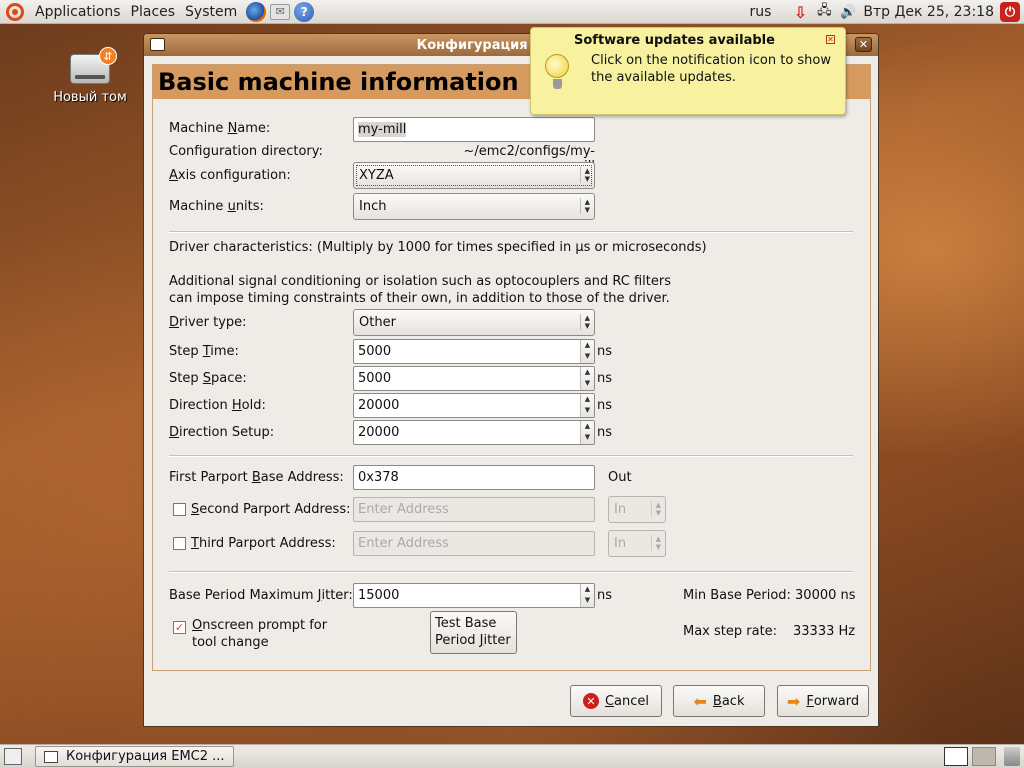 The width and height of the screenshot is (1024, 768). Describe the element at coordinates (616, 701) in the screenshot. I see `cancel-button: ✕ Cancel` at that location.